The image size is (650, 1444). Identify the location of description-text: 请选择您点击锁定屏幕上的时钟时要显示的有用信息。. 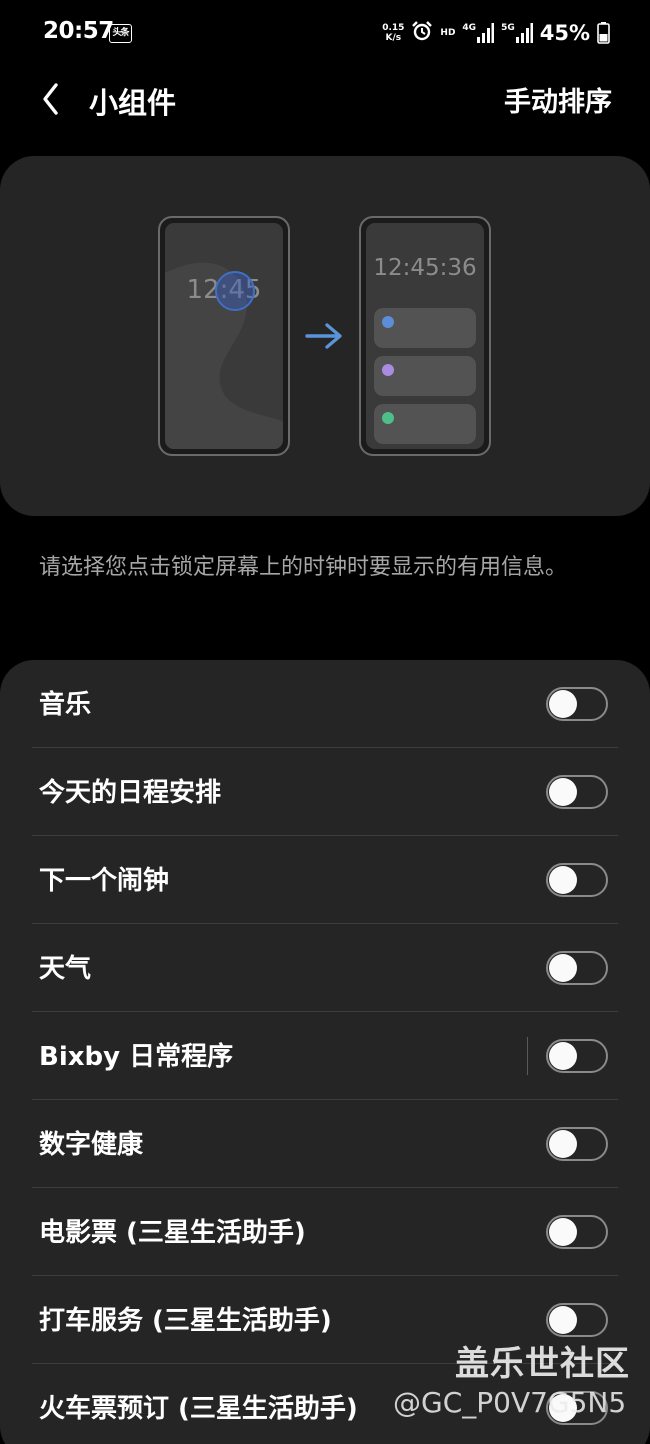
(303, 567).